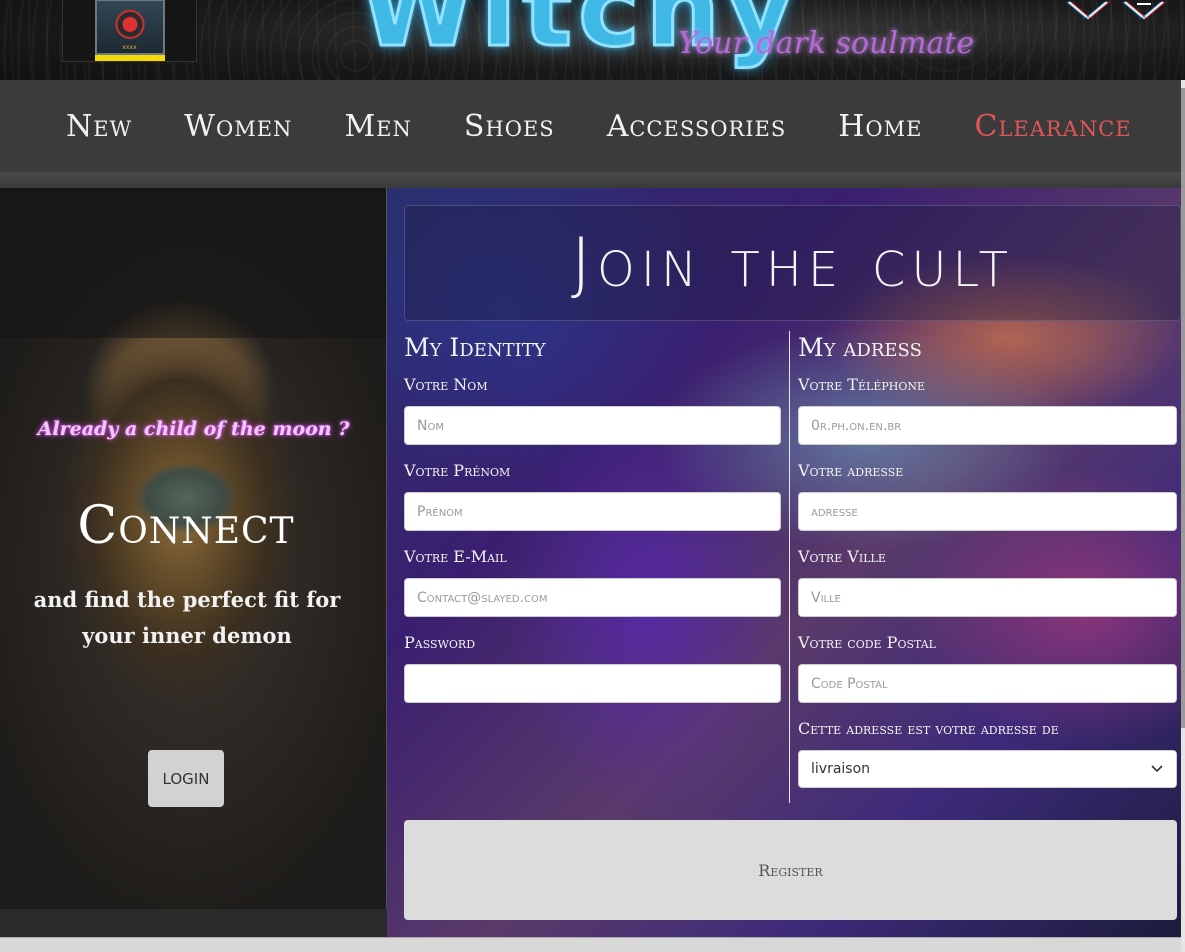 Image resolution: width=1185 pixels, height=952 pixels. I want to click on nav-item-new: New, so click(99, 126).